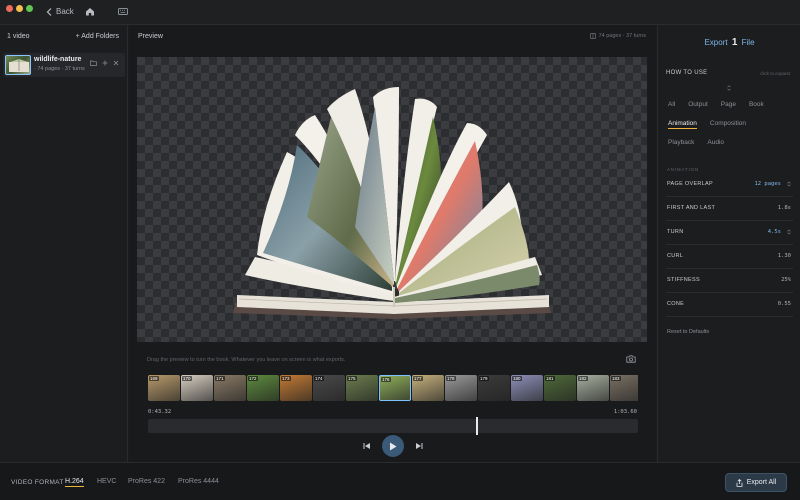 Image resolution: width=800 pixels, height=500 pixels. Describe the element at coordinates (729, 233) in the screenshot. I see `param-row-turn: TURN 4.5s` at that location.